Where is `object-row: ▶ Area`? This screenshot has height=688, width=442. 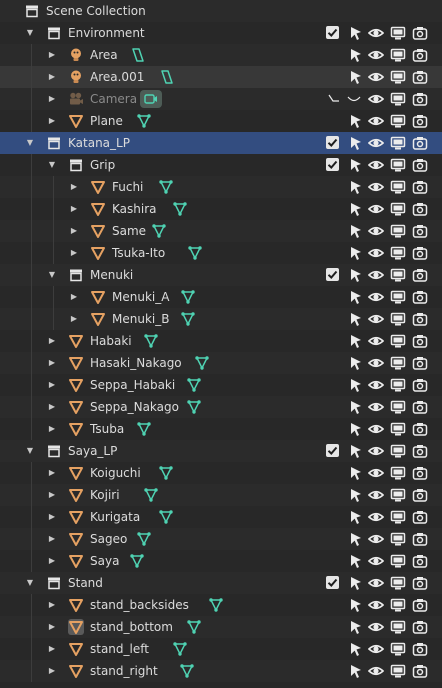 object-row: ▶ Area is located at coordinates (221, 55).